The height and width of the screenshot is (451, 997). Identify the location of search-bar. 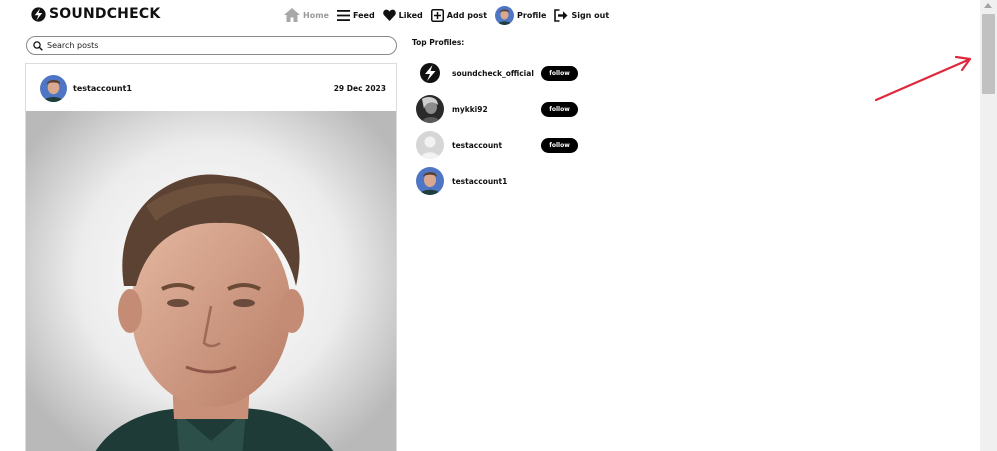
(211, 45).